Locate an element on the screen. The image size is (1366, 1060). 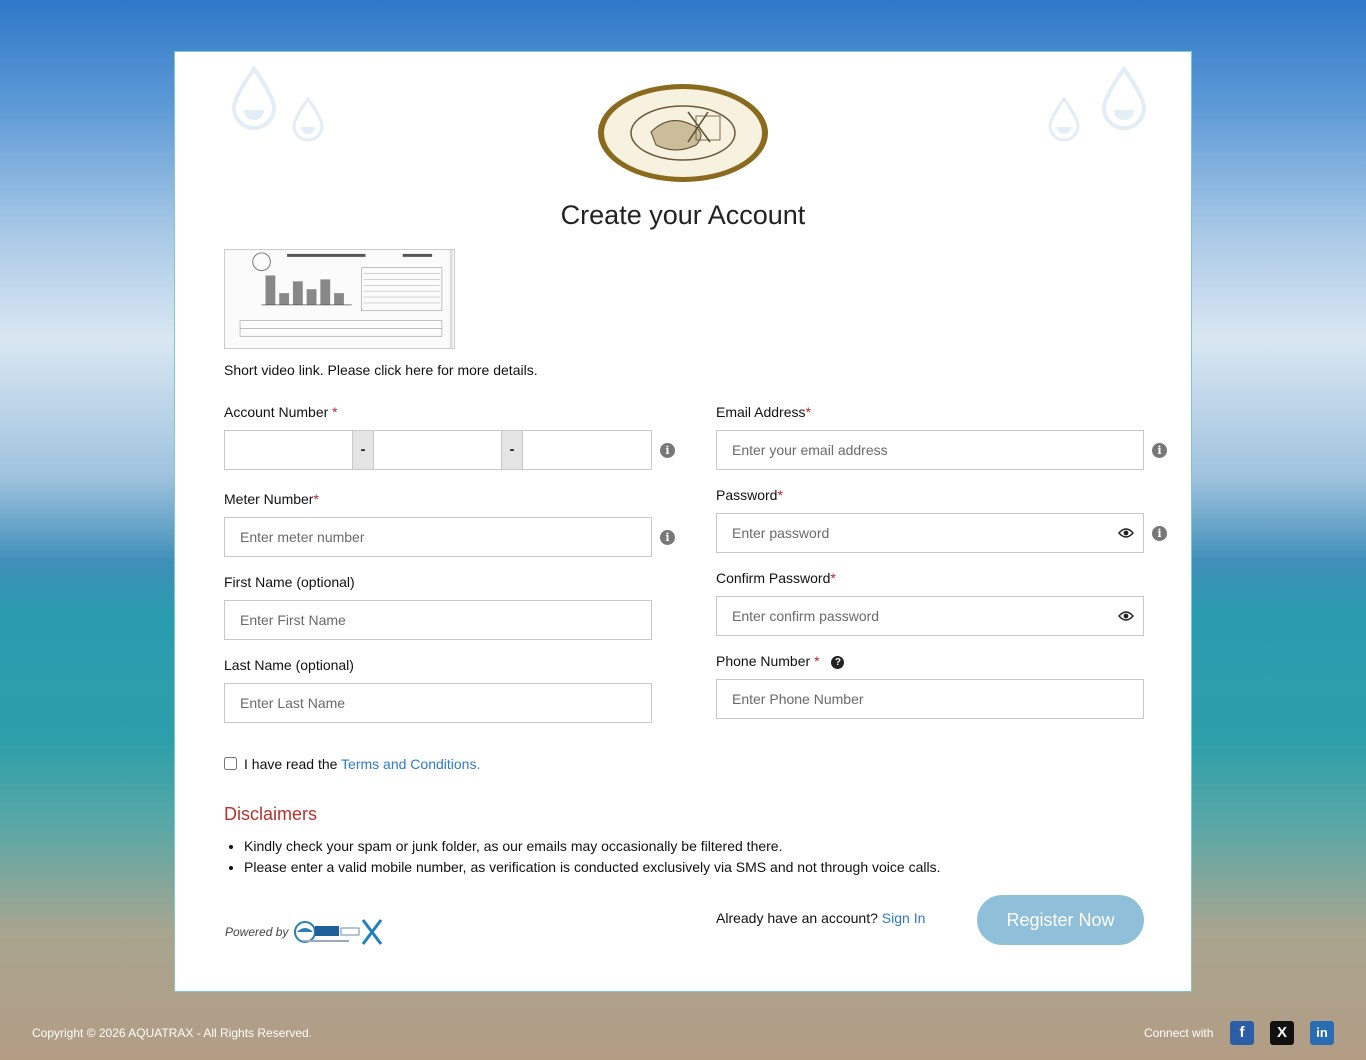
terms-link: Terms and Conditions. is located at coordinates (410, 764).